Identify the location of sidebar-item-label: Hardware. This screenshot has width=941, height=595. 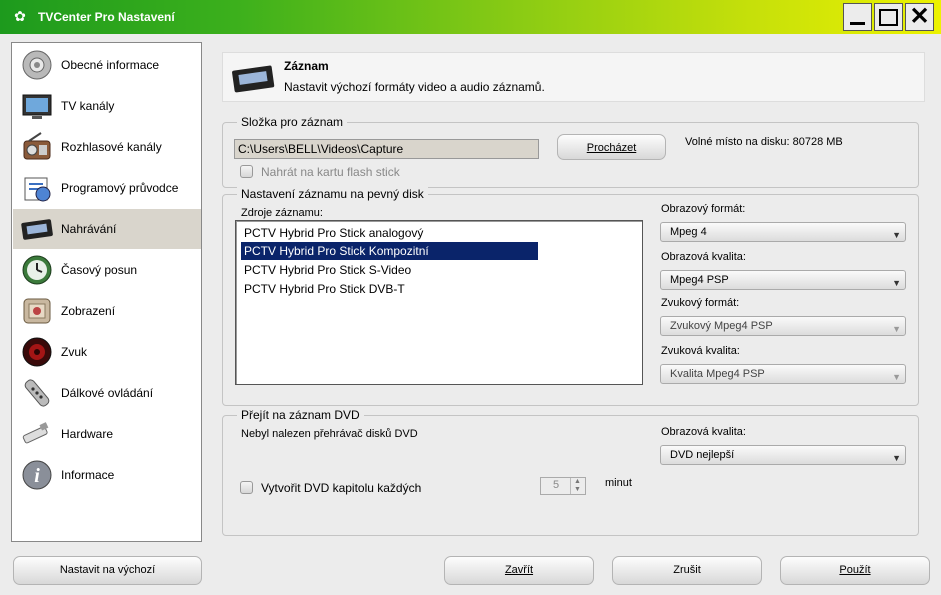
(87, 434).